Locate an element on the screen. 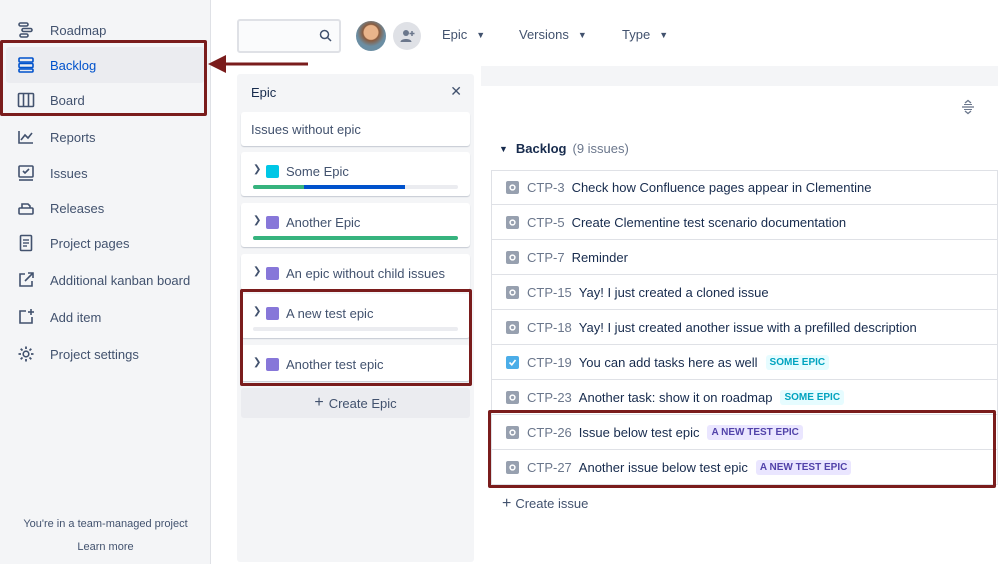 The width and height of the screenshot is (998, 564). sidebar-item-project-pages: Project pages is located at coordinates (105, 243).